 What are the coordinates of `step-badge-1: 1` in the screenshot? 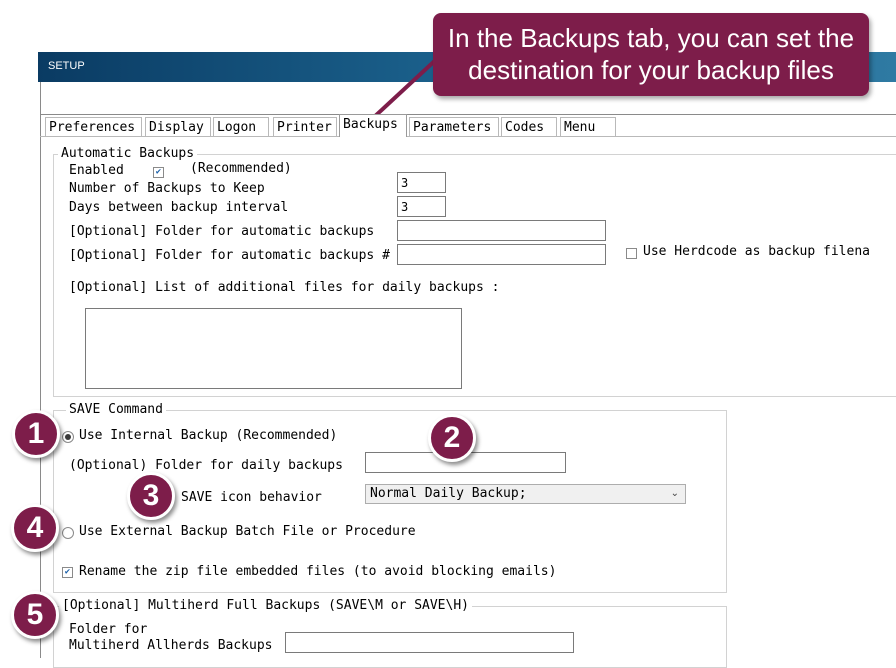 It's located at (36, 434).